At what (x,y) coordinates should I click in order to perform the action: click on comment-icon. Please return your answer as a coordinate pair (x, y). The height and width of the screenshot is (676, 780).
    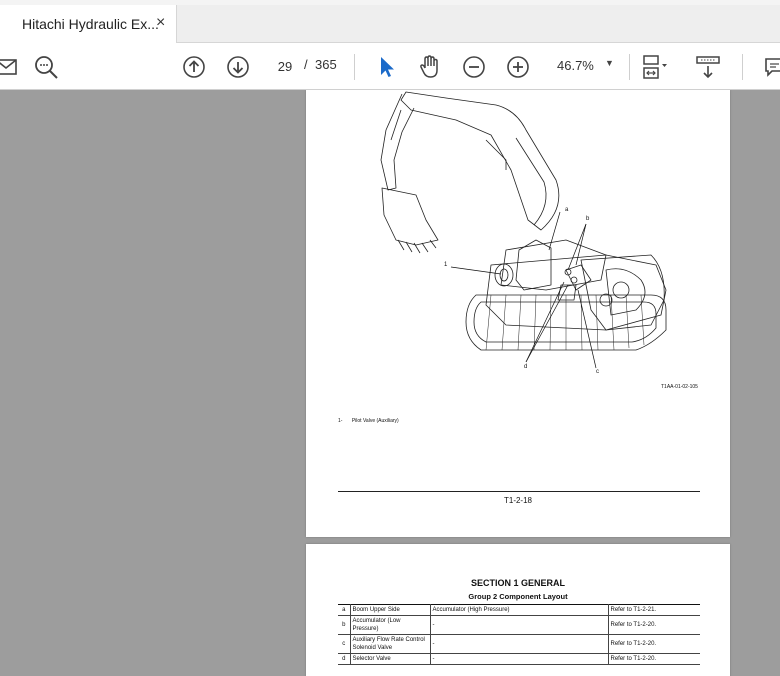
    Looking at the image, I should click on (770, 67).